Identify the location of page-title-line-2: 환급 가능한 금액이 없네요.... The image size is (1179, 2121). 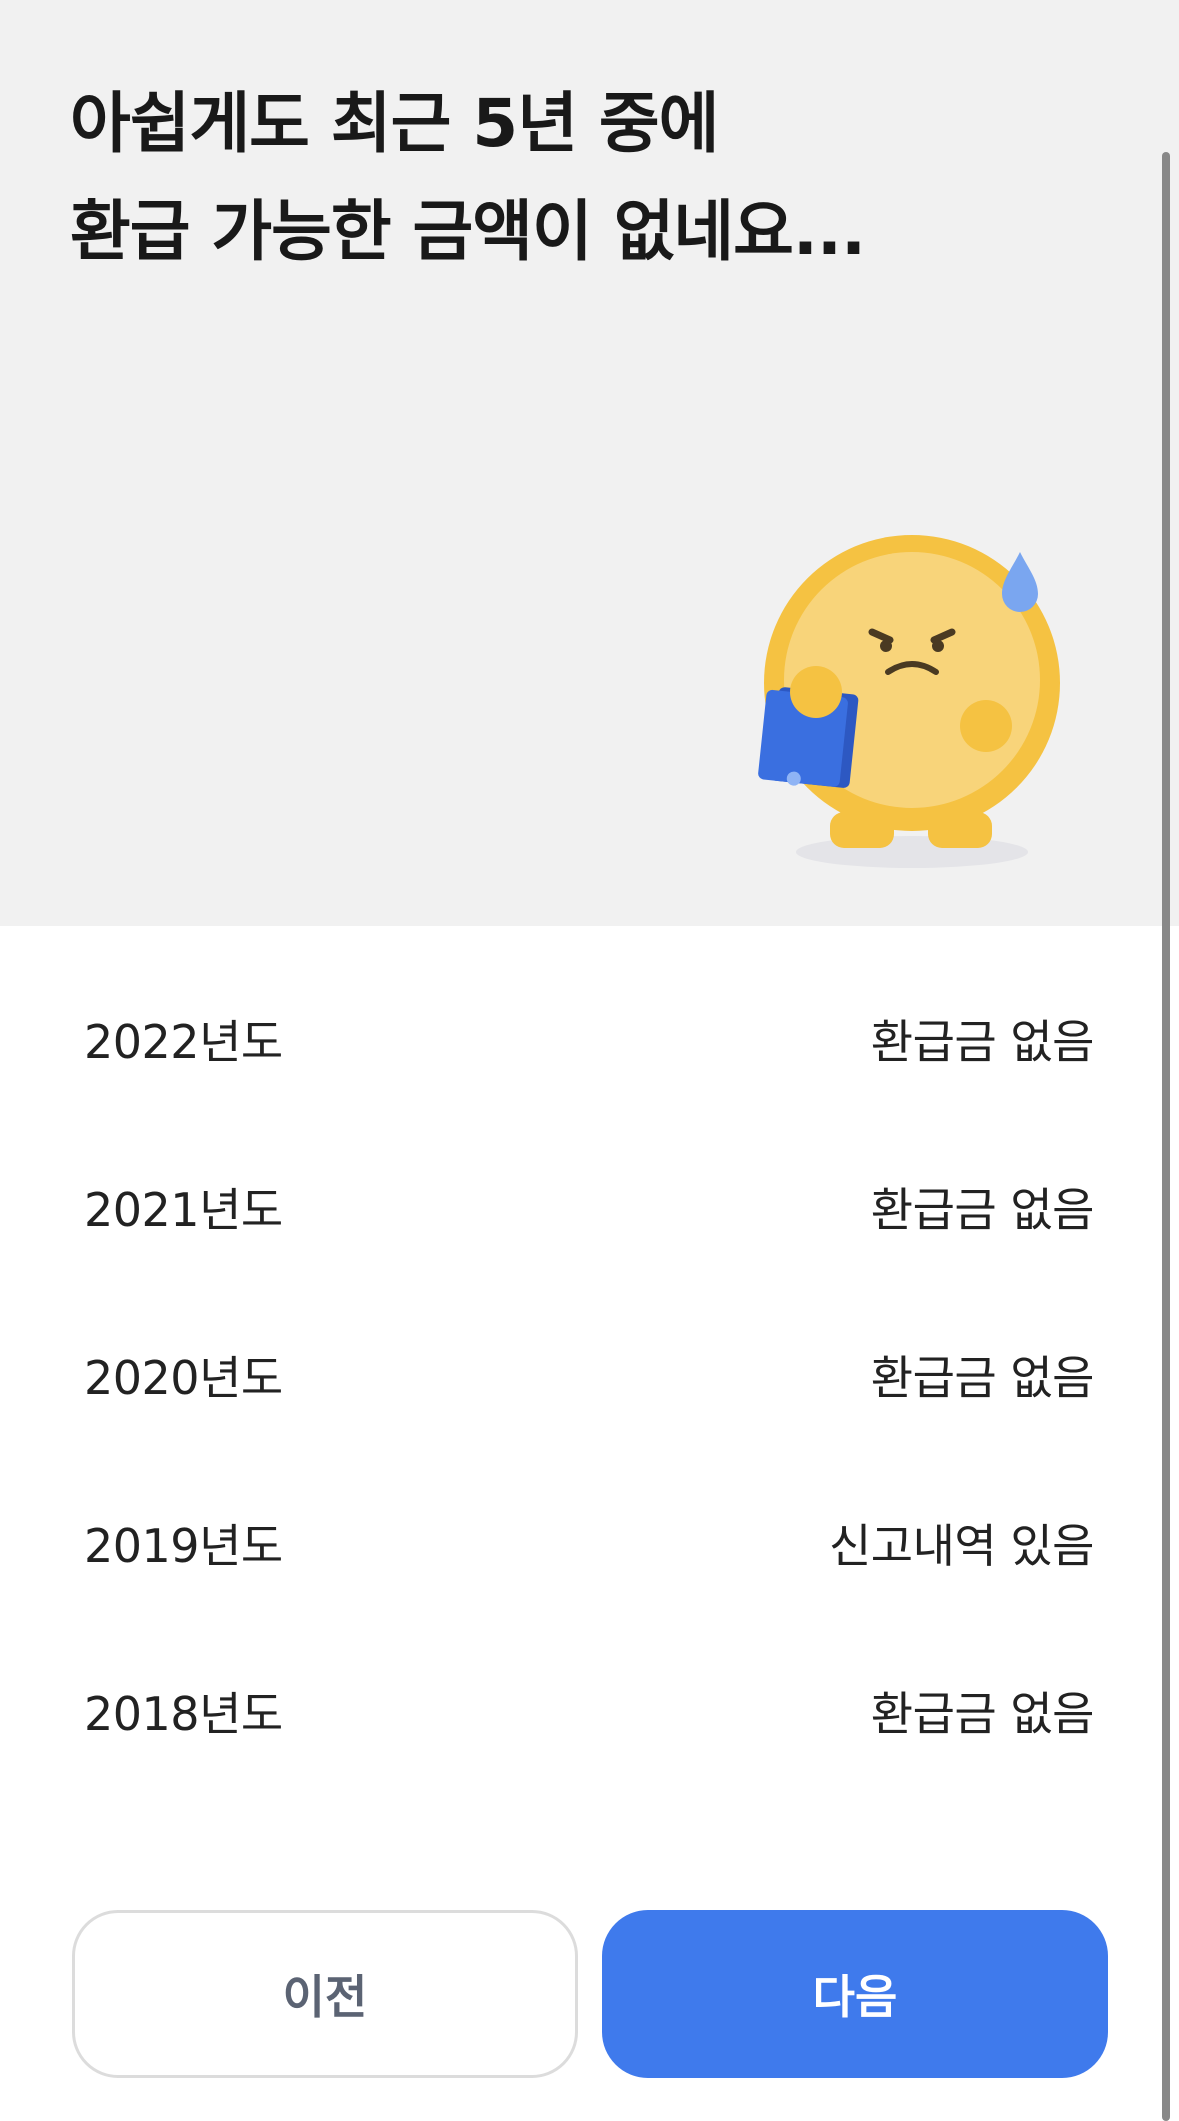
(468, 231).